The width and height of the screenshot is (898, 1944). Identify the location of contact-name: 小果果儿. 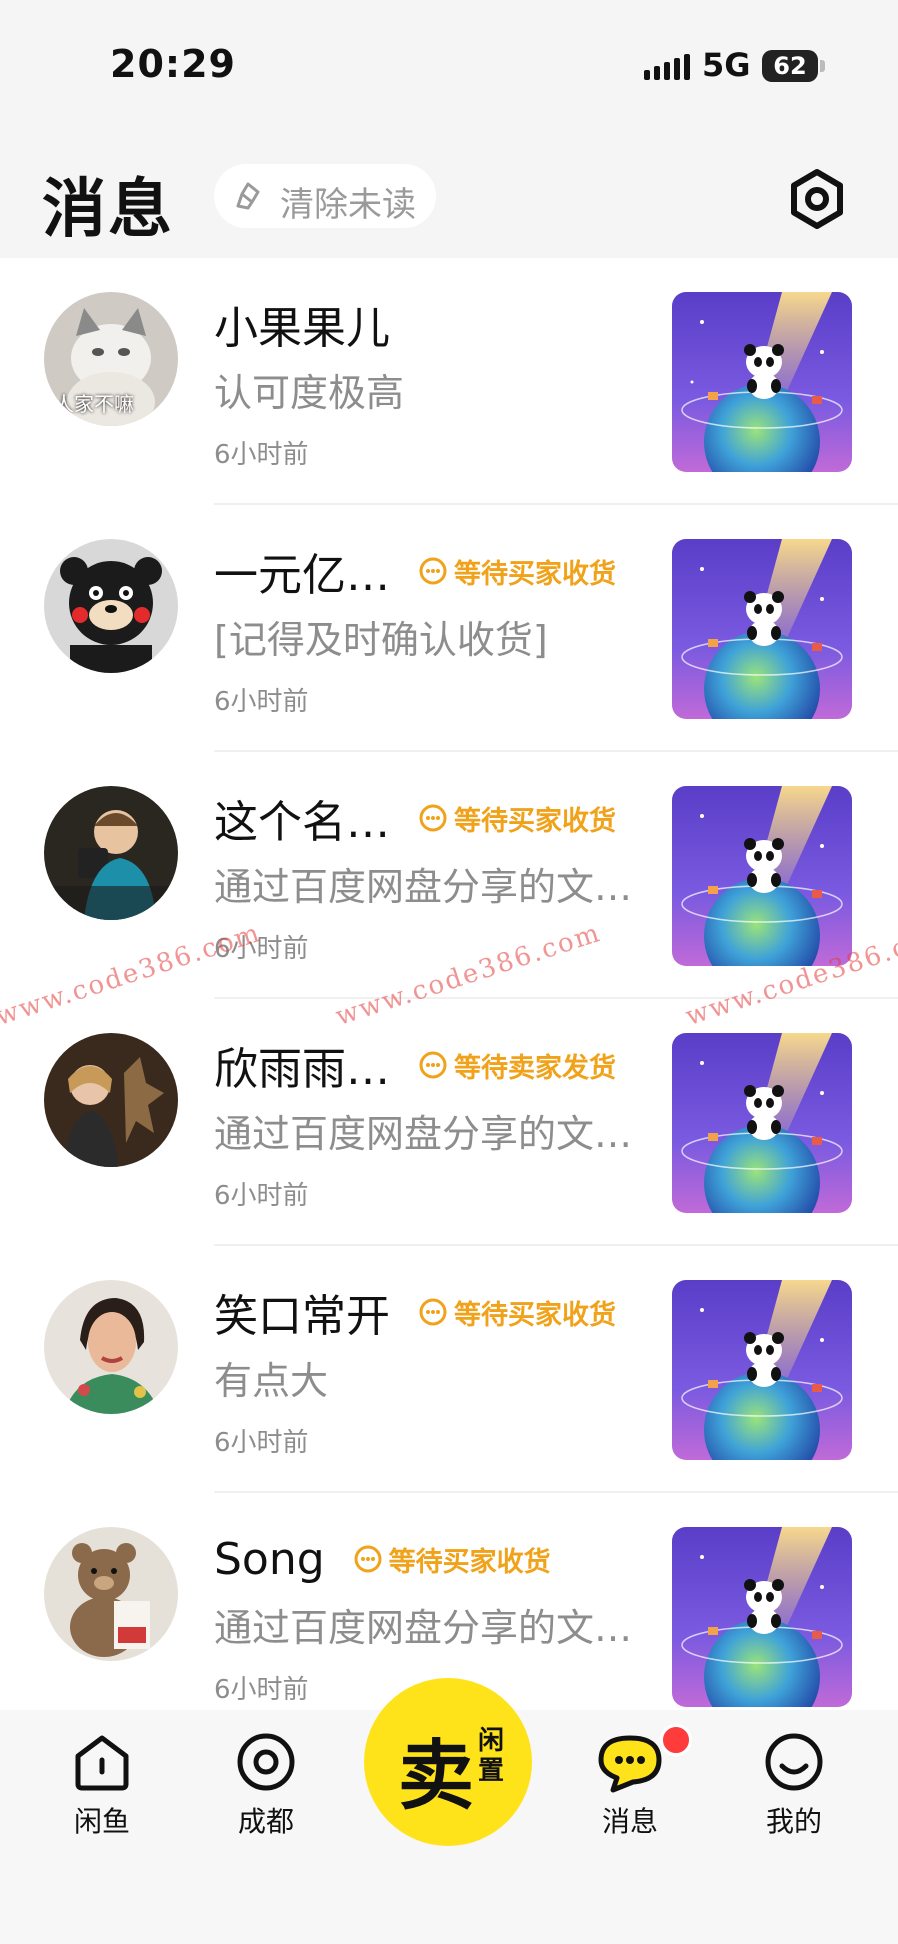
(302, 328).